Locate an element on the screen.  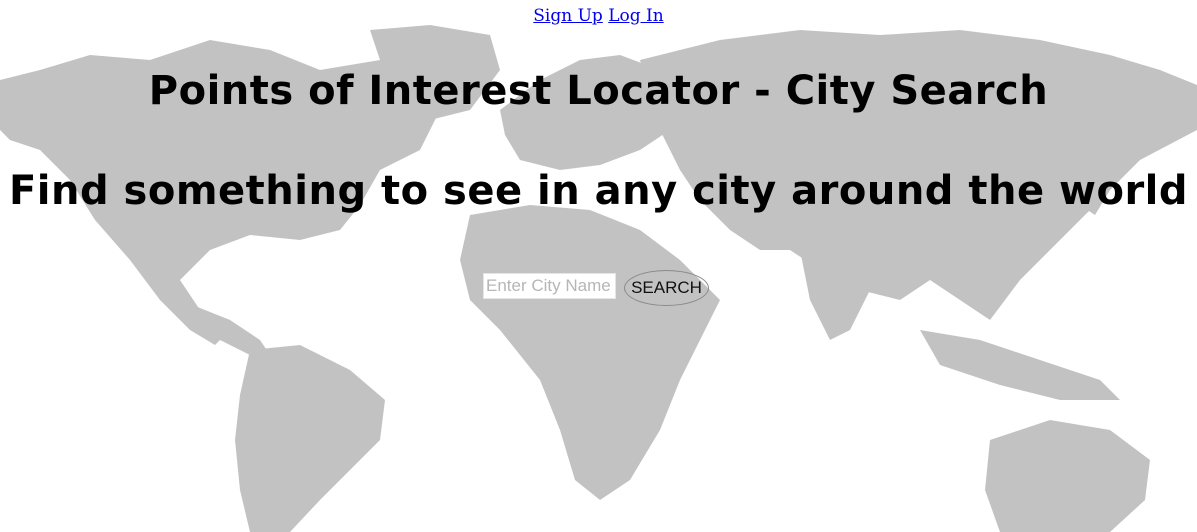
signup-link: Sign Up is located at coordinates (568, 16).